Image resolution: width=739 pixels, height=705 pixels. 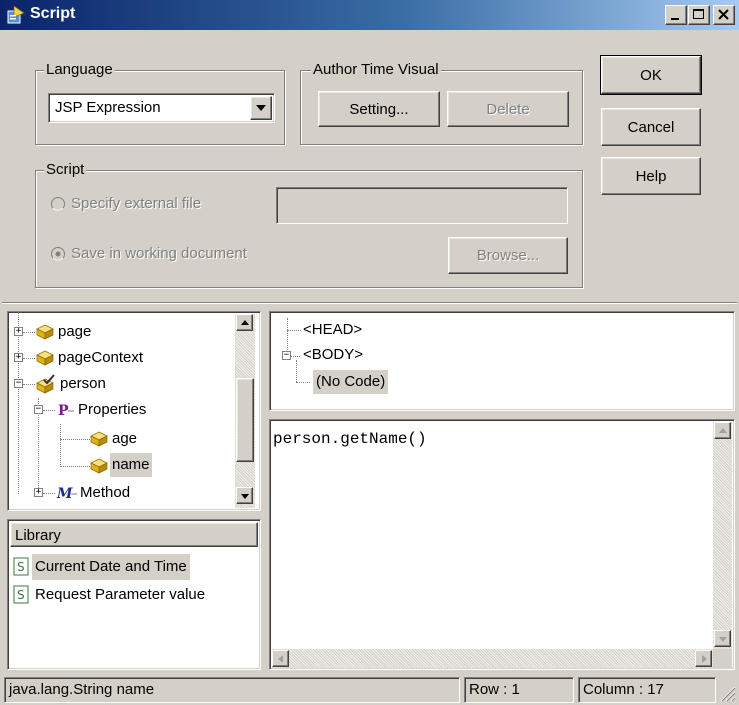 I want to click on tree-item-label: name, so click(x=131, y=465).